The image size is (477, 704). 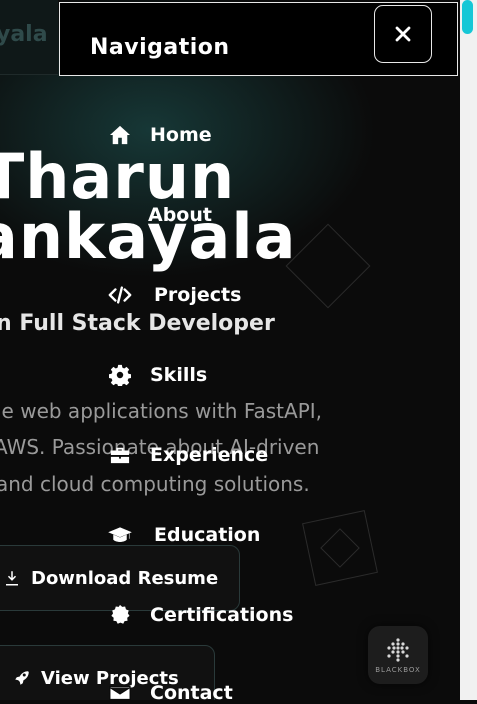 I want to click on site-header: yala, so click(x=29, y=37).